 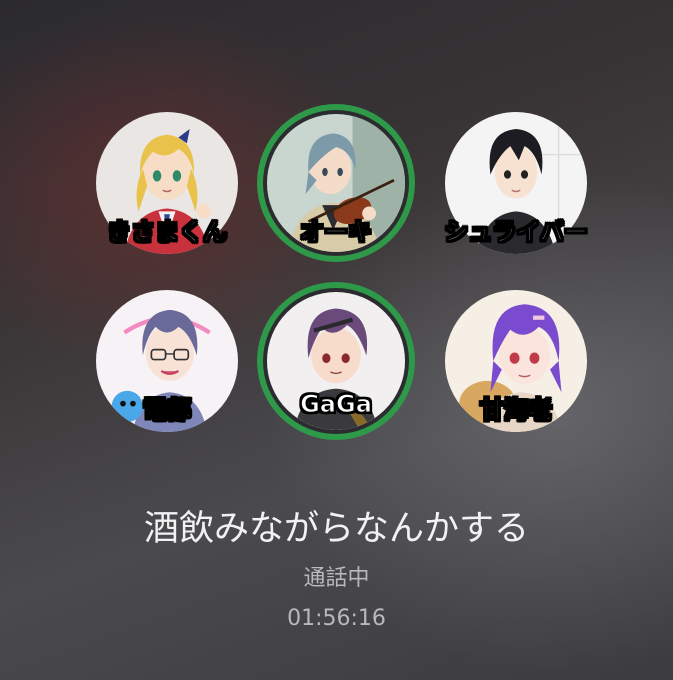 What do you see at coordinates (336, 578) in the screenshot?
I see `call-status: 通話中` at bounding box center [336, 578].